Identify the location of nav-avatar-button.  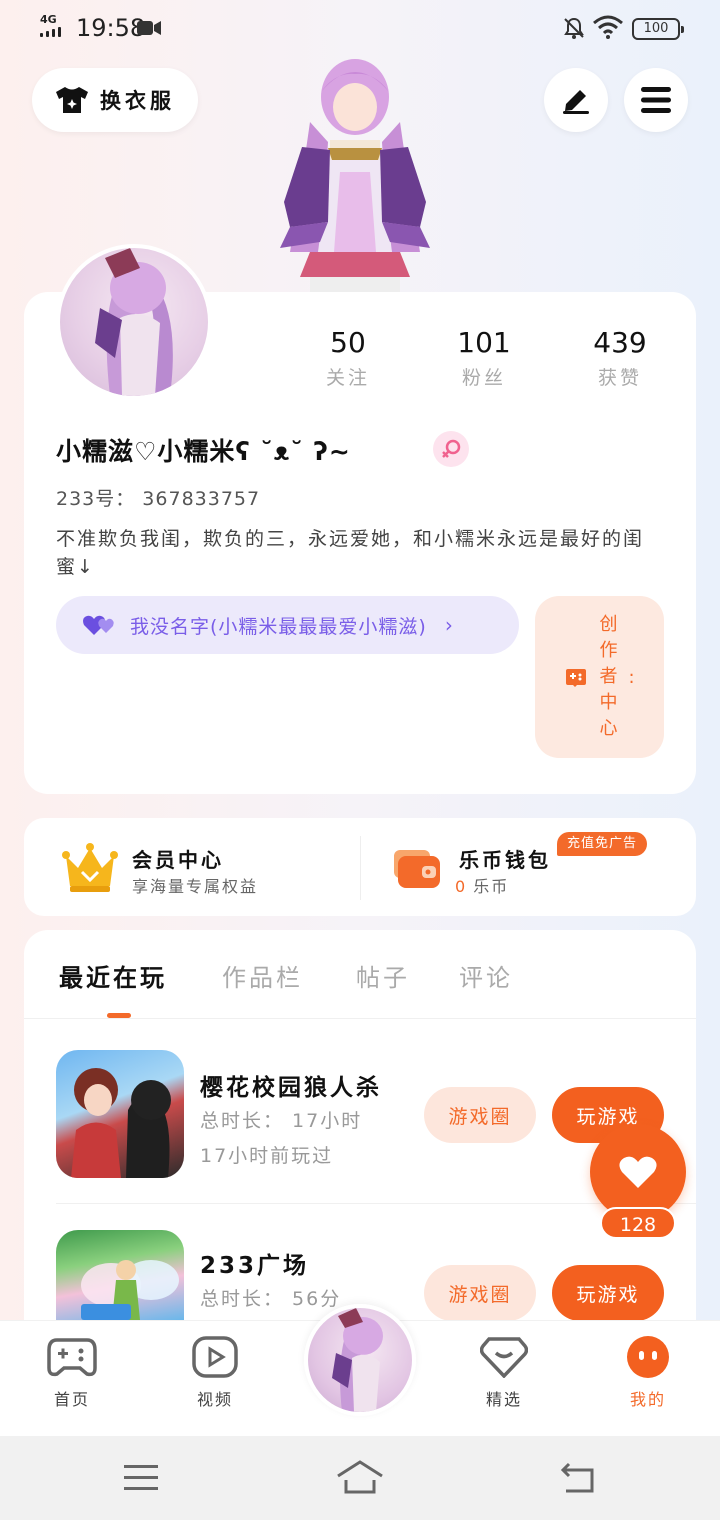
(360, 1360).